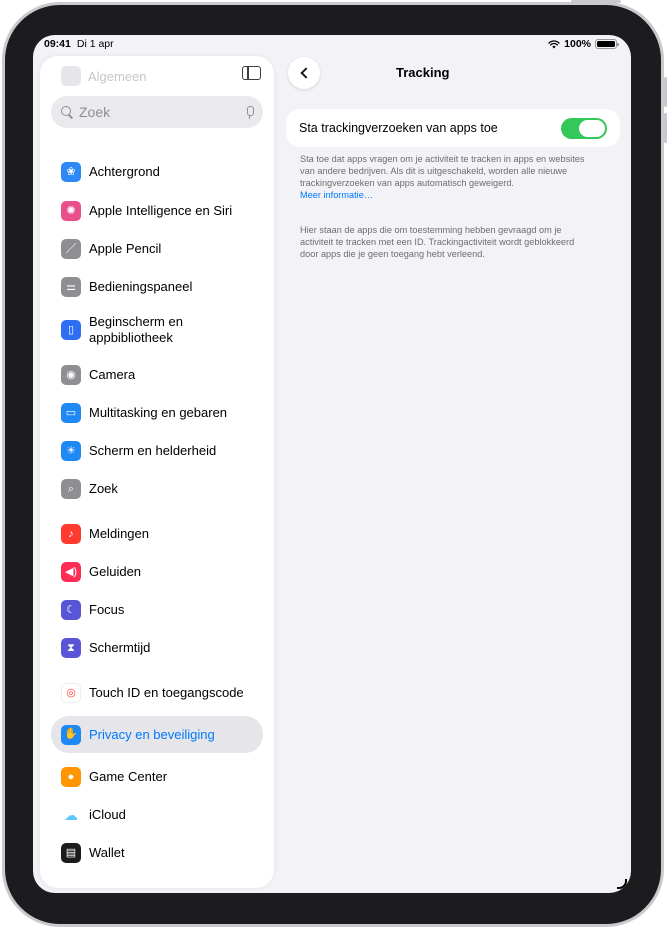 Image resolution: width=668 pixels, height=931 pixels. I want to click on flower-icon: ❀, so click(71, 172).